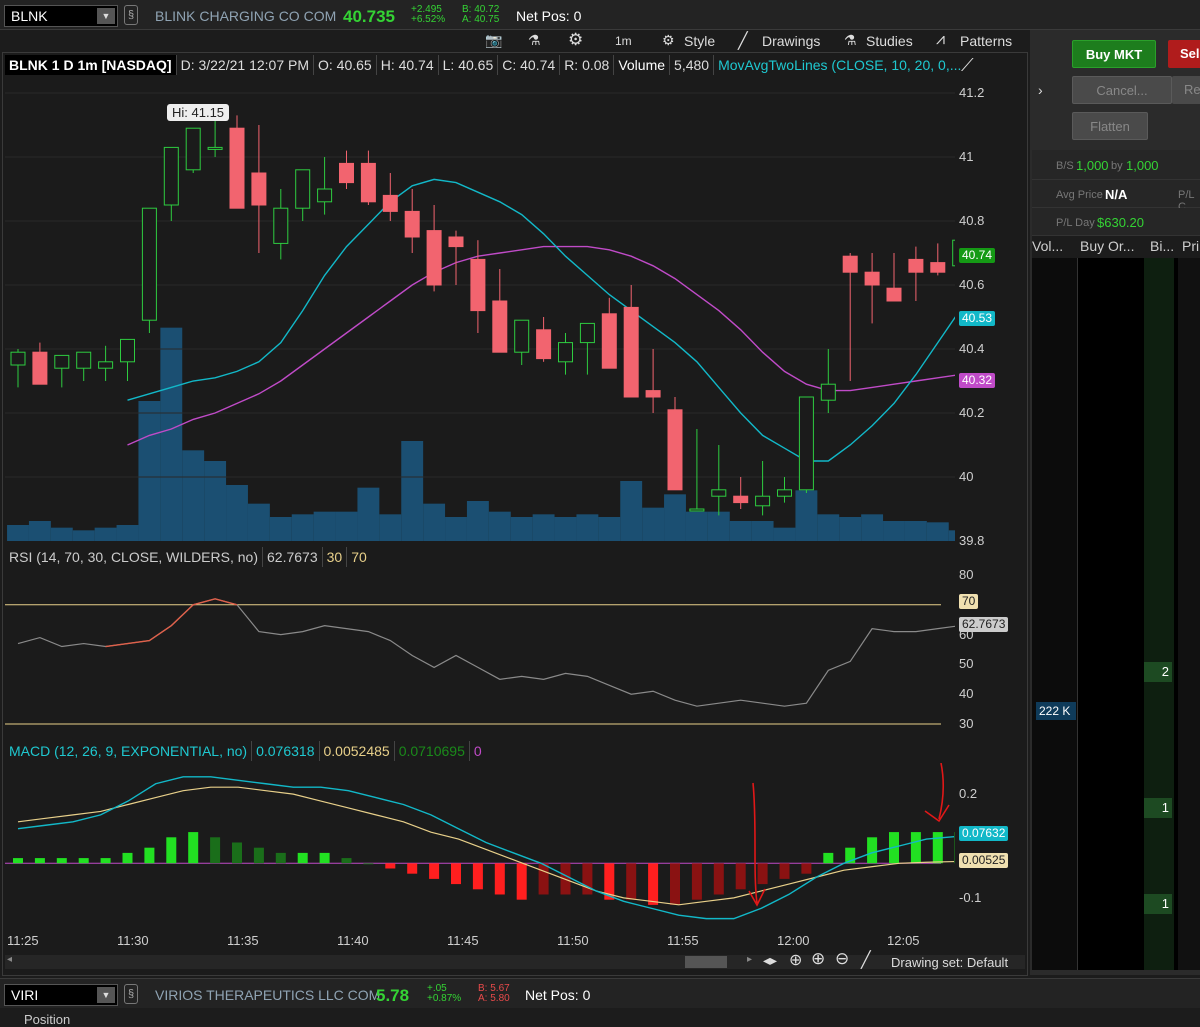 Image resolution: width=1200 pixels, height=1027 pixels. What do you see at coordinates (983, 624) in the screenshot?
I see `rsi-value-tag: 62.7673` at bounding box center [983, 624].